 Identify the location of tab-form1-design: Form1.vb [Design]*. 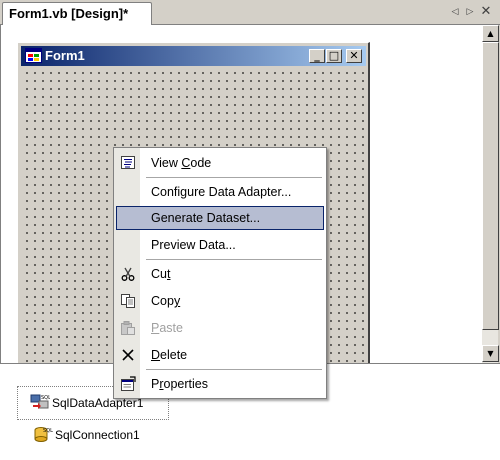
(77, 14).